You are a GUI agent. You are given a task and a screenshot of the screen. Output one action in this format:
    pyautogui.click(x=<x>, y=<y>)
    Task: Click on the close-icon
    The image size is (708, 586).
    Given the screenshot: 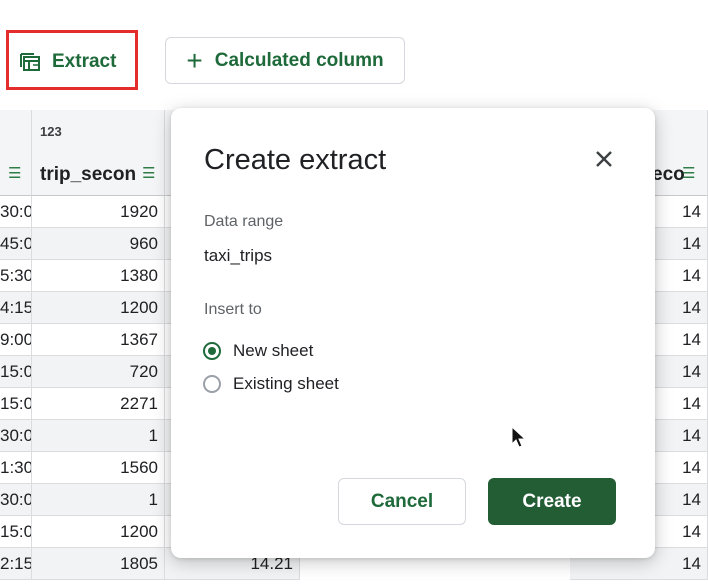 What is the action you would take?
    pyautogui.click(x=604, y=159)
    